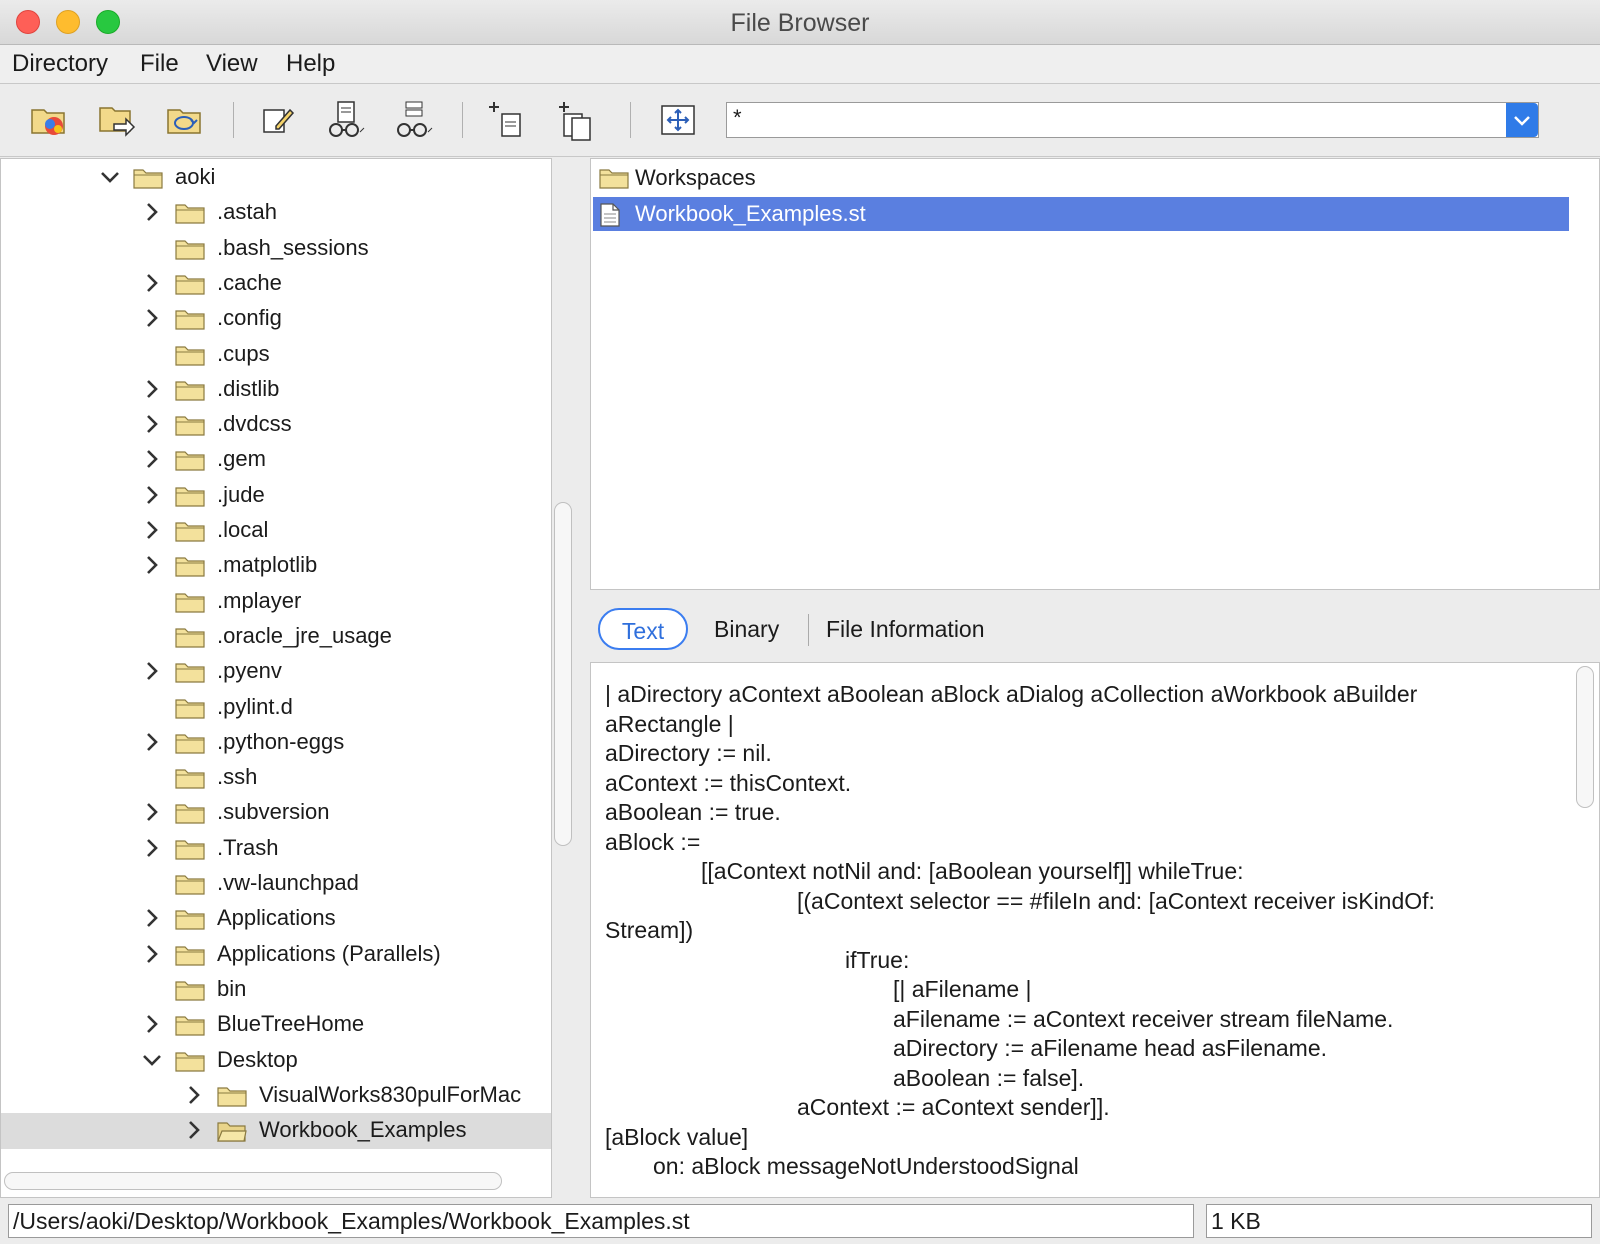 This screenshot has width=1600, height=1244. What do you see at coordinates (119, 120) in the screenshot?
I see `go-to-directory-icon` at bounding box center [119, 120].